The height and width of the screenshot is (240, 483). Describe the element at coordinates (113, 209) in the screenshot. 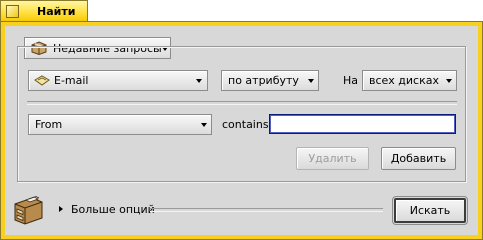

I see `more-options-label: Больше опций` at that location.